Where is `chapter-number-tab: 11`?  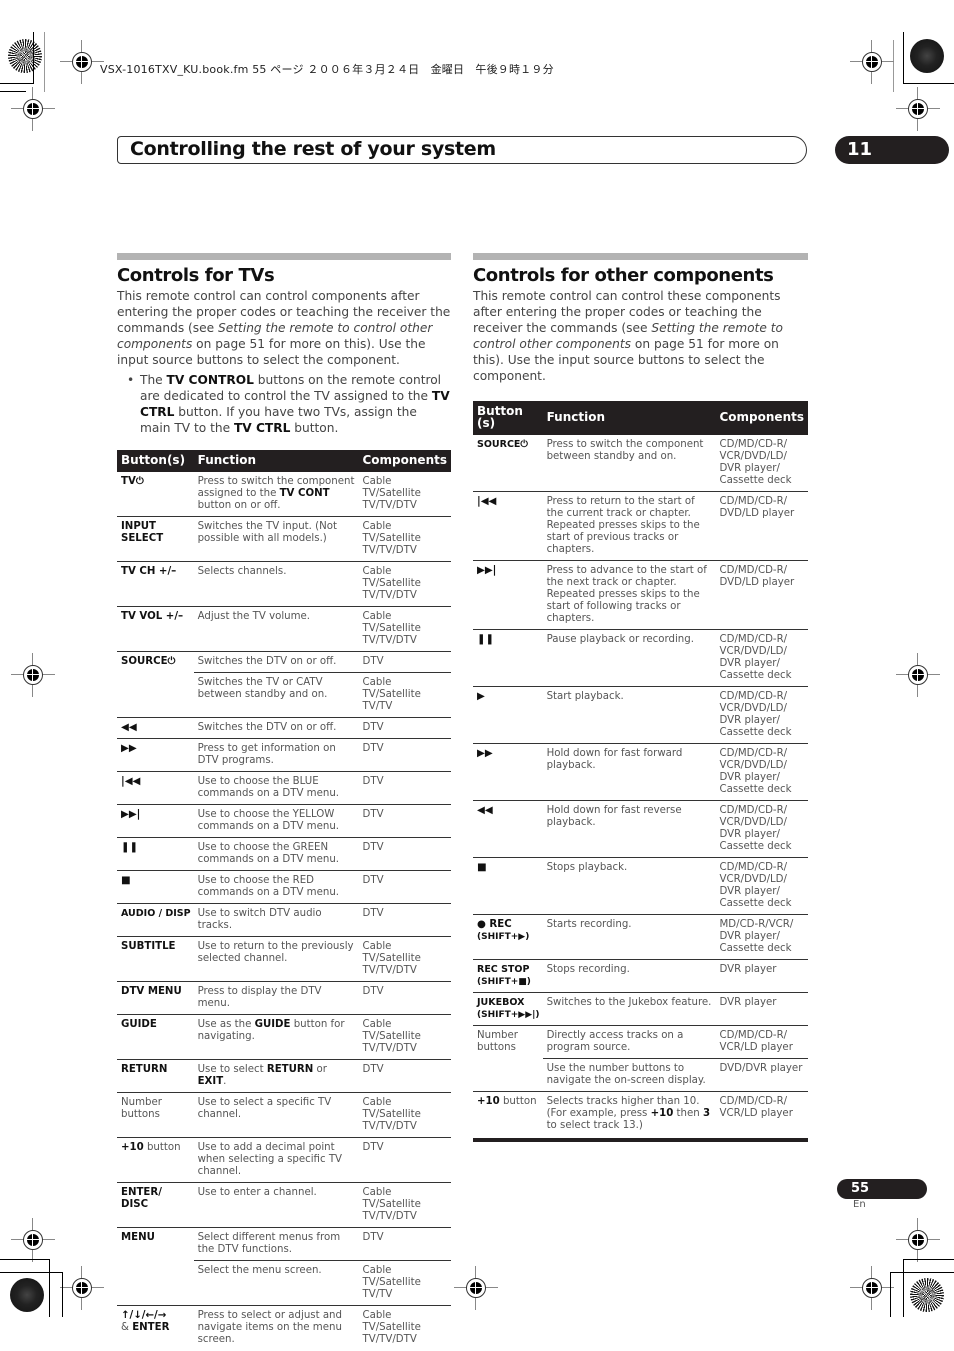 chapter-number-tab: 11 is located at coordinates (892, 150).